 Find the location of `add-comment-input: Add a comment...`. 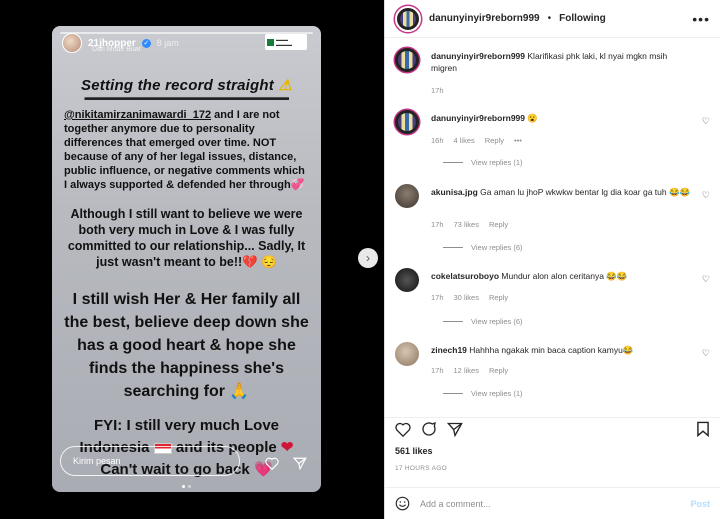

add-comment-input: Add a comment... is located at coordinates (550, 504).